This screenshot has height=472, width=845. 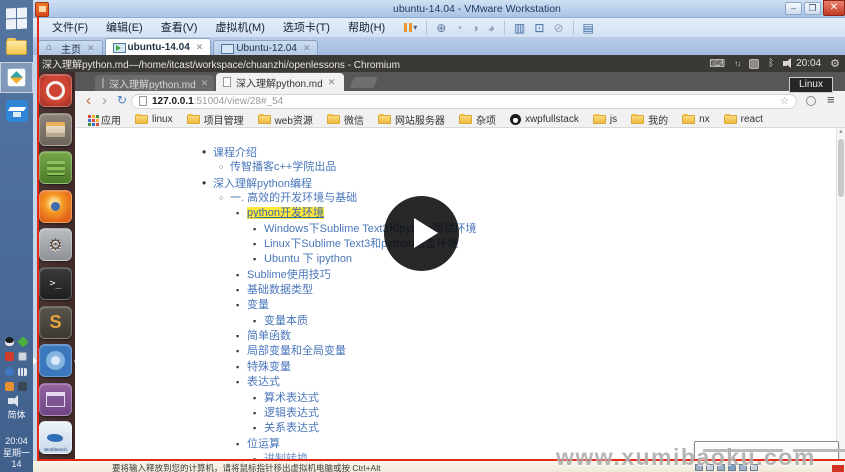 I want to click on volume-icon, so click(x=787, y=63).